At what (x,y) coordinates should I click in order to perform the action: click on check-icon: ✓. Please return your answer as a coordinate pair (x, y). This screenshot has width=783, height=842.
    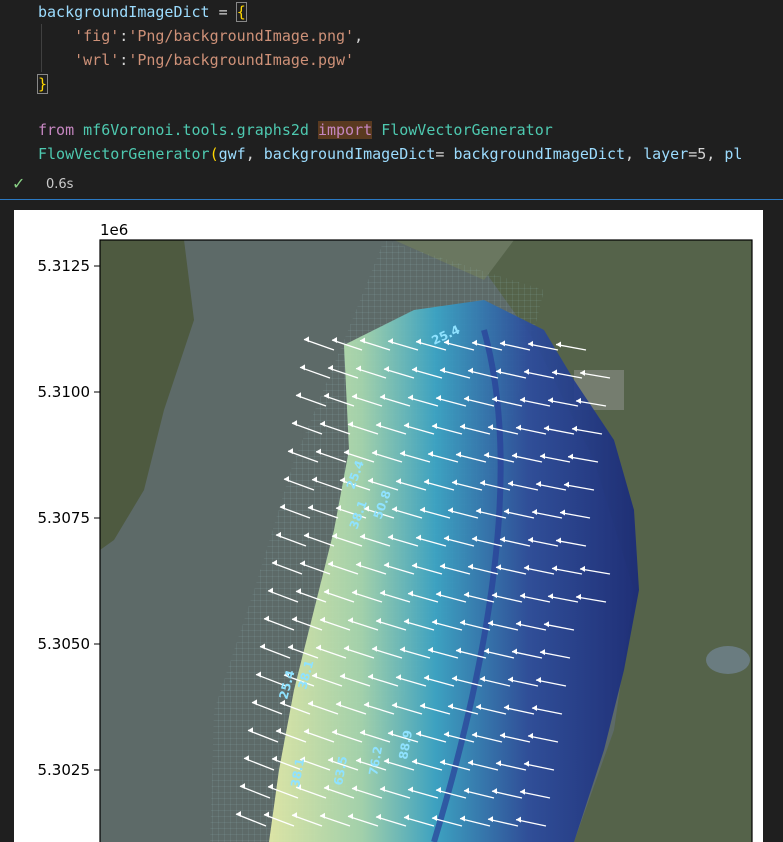
    Looking at the image, I should click on (19, 183).